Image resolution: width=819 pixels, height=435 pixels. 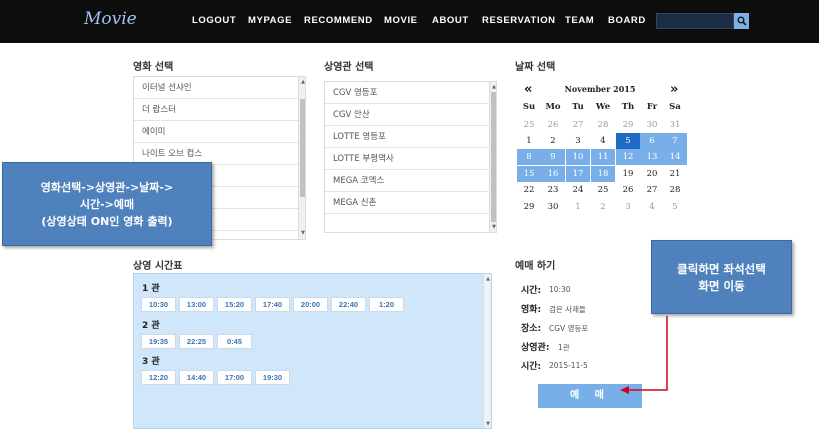 I want to click on calendar-day: 20, so click(x=652, y=174).